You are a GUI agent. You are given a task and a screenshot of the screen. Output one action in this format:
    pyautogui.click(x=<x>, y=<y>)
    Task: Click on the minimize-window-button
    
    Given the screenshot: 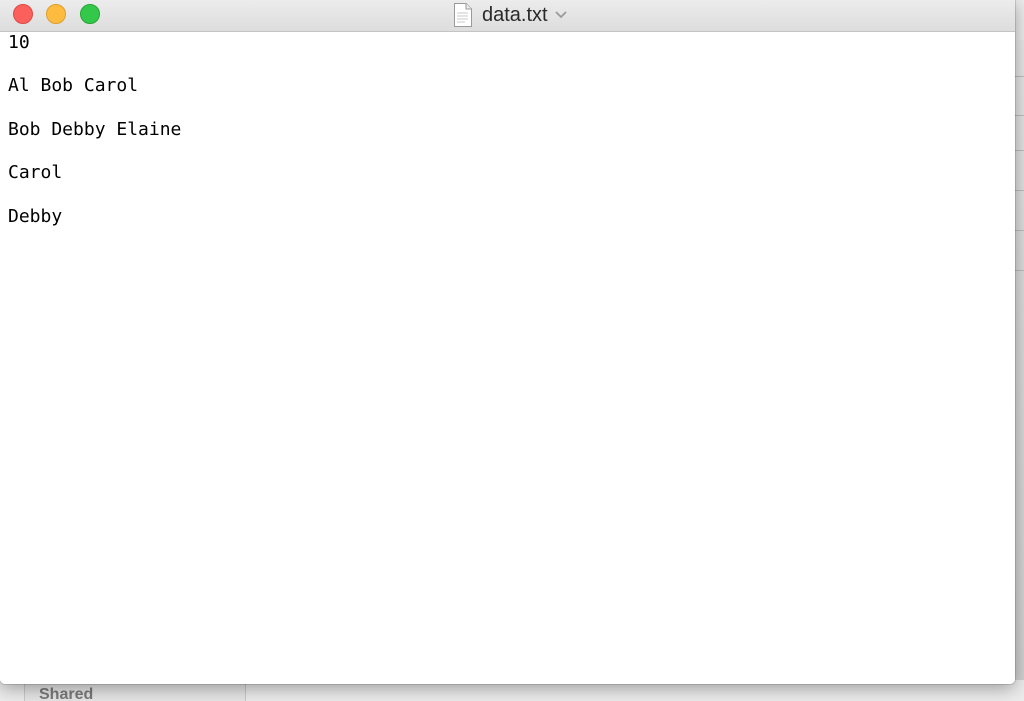 What is the action you would take?
    pyautogui.click(x=56, y=14)
    